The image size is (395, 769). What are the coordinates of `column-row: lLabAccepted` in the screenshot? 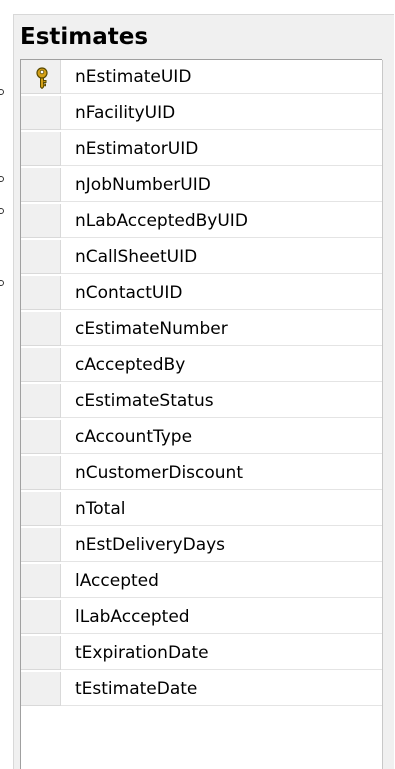 It's located at (201, 618).